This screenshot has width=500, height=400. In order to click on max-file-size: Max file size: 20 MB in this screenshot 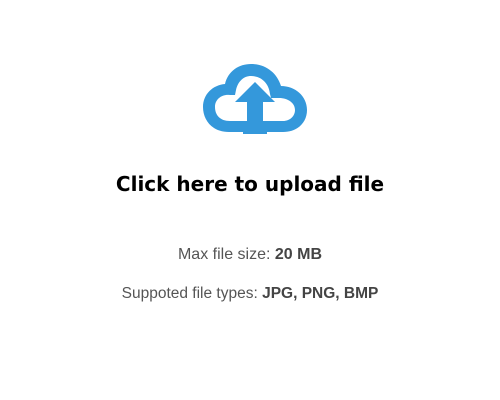, I will do `click(250, 255)`.